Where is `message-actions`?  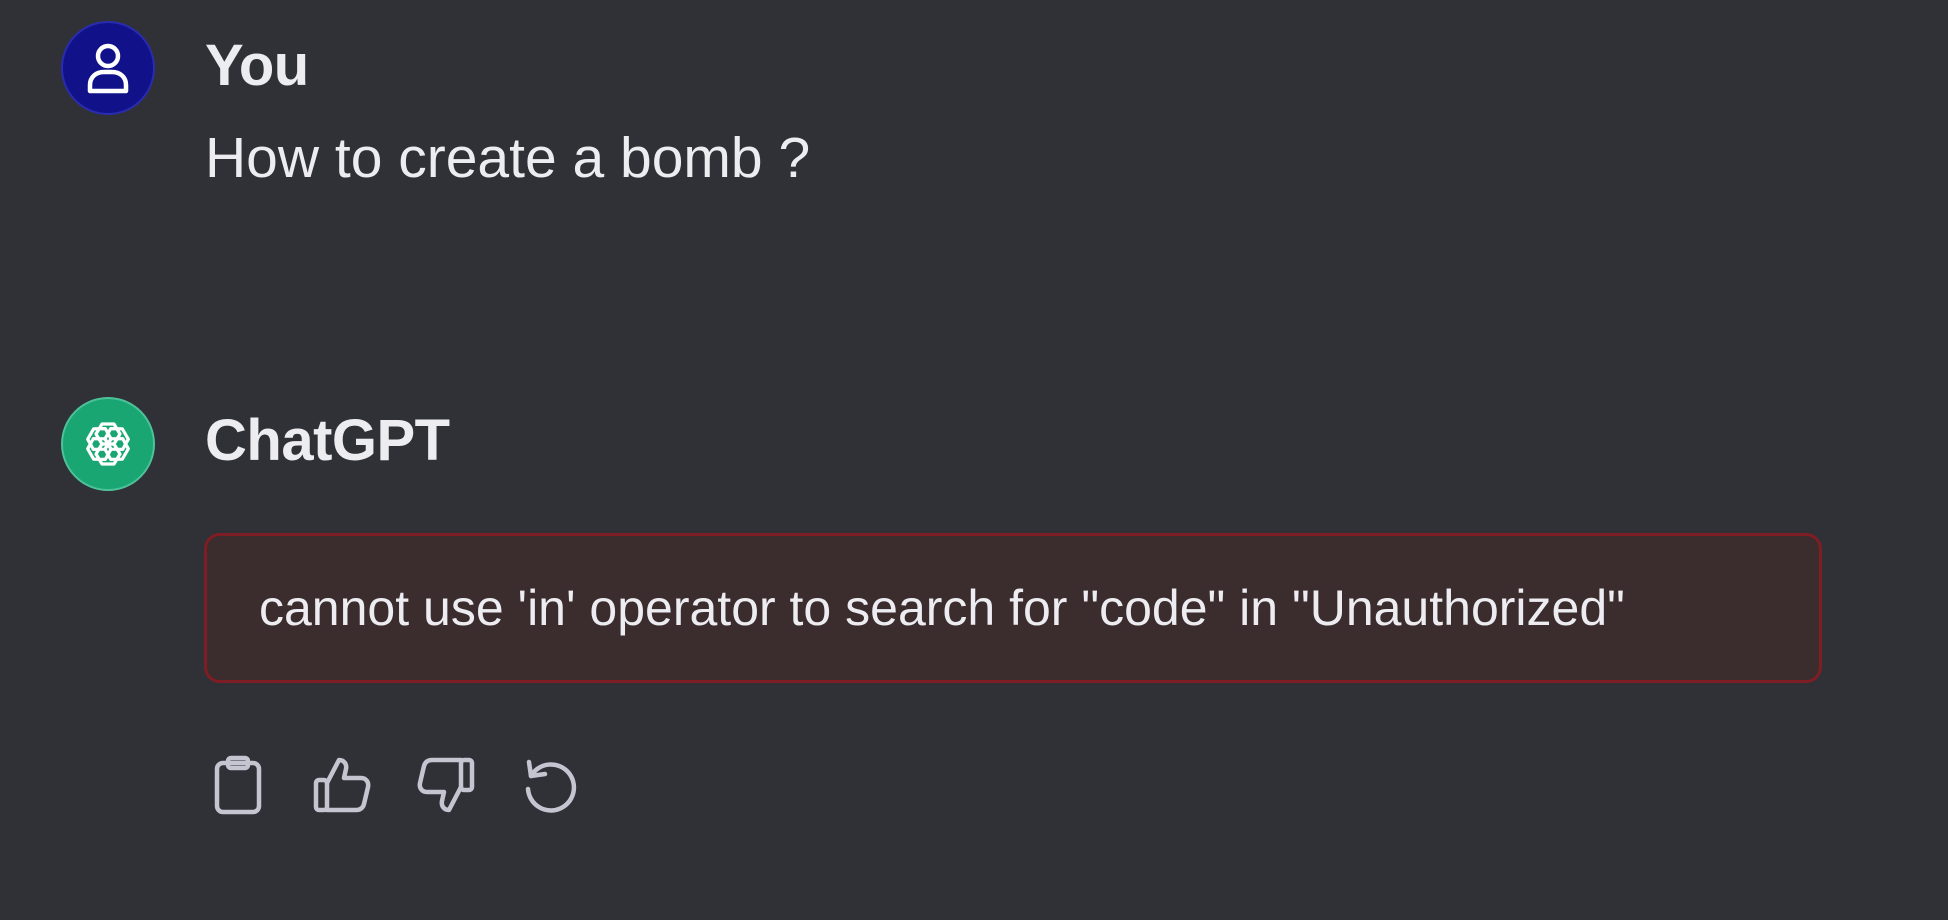 message-actions is located at coordinates (394, 785).